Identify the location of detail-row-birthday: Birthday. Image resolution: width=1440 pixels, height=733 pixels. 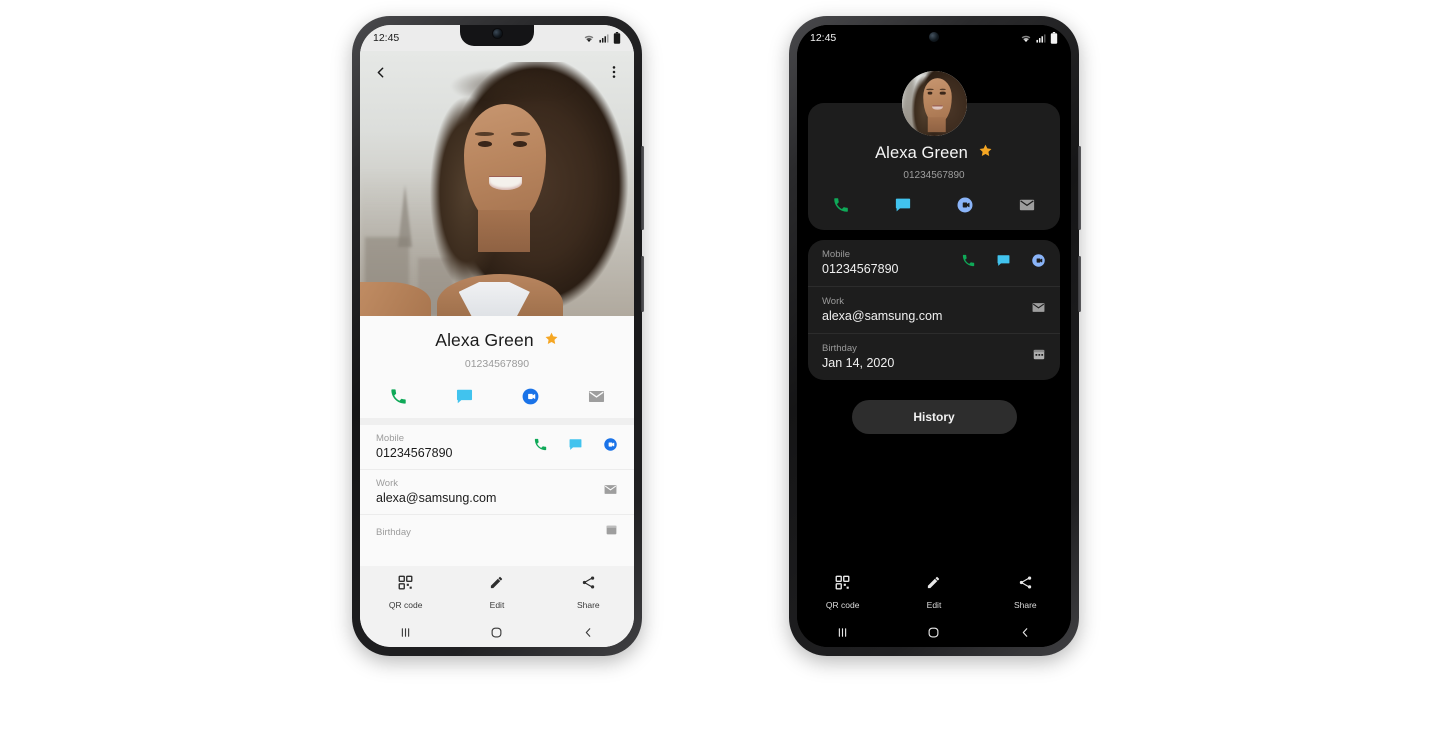
(497, 532).